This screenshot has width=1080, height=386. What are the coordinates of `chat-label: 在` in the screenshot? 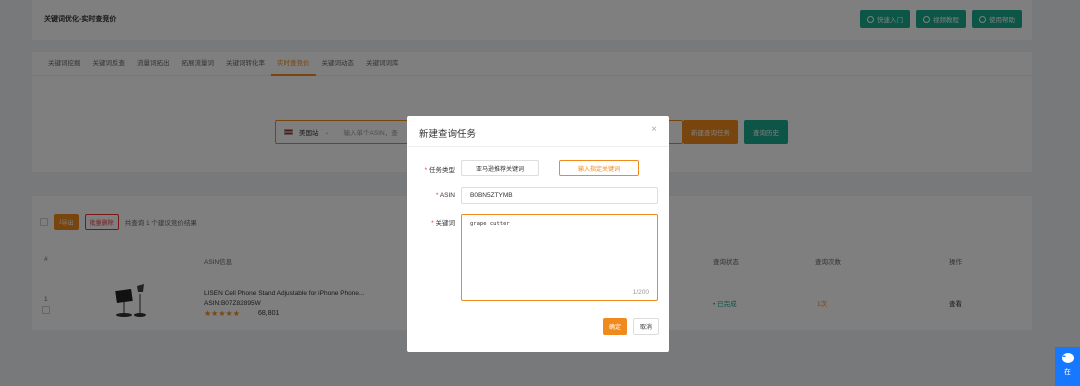 It's located at (1067, 372).